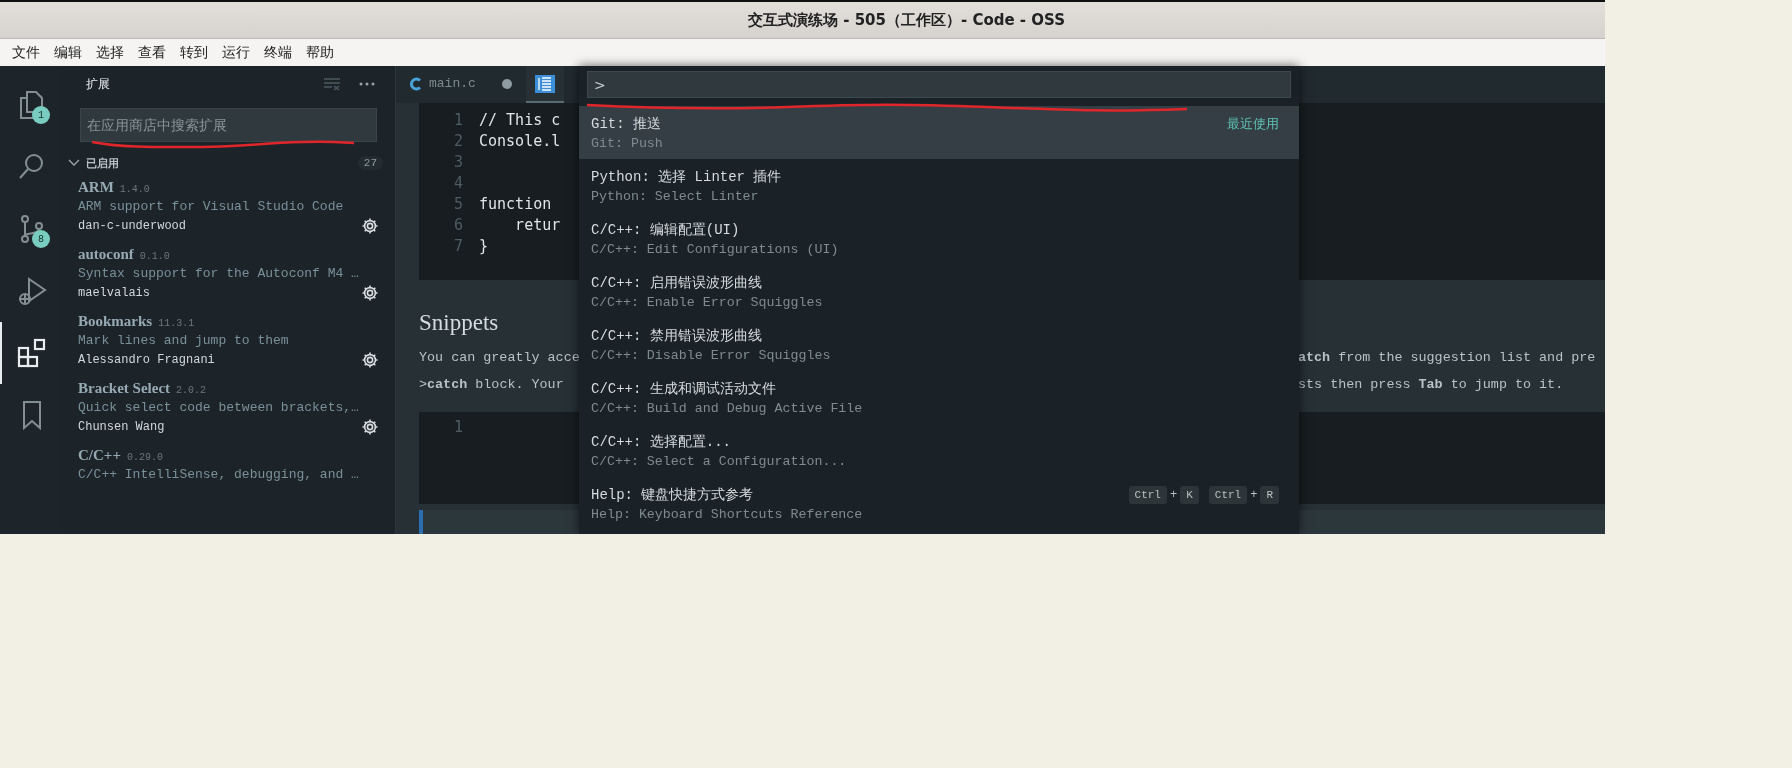  I want to click on count-badge: 1, so click(41, 115).